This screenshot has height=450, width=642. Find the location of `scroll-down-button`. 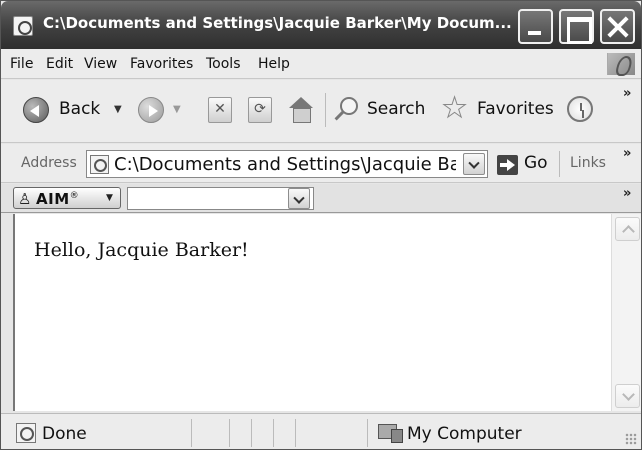

scroll-down-button is located at coordinates (627, 396).